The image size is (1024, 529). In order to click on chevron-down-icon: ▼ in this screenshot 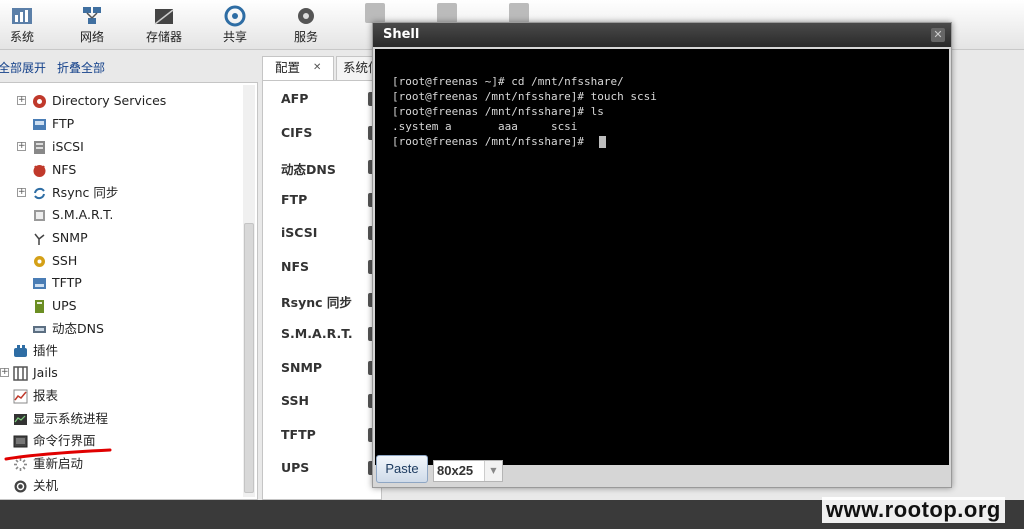, I will do `click(493, 471)`.